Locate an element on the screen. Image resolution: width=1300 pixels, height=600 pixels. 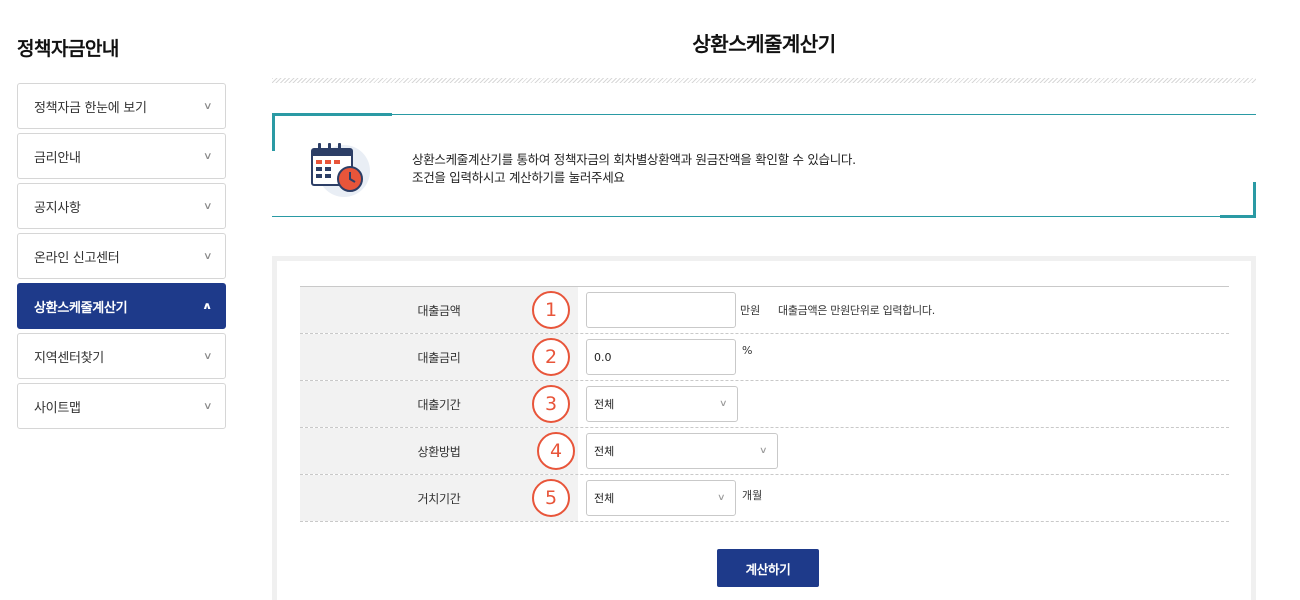
unit-label: 개월 is located at coordinates (752, 495).